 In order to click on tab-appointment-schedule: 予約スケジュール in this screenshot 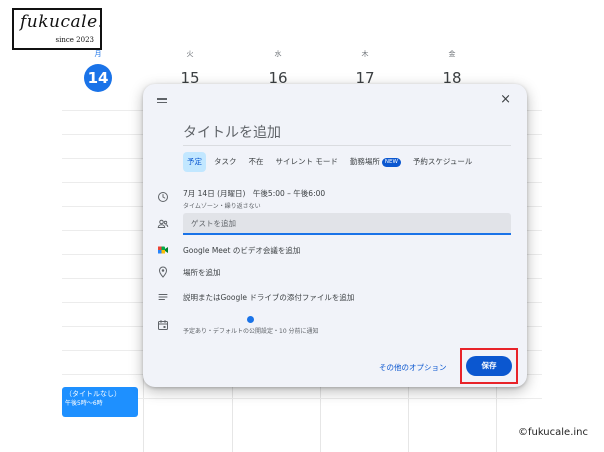, I will do `click(442, 162)`.